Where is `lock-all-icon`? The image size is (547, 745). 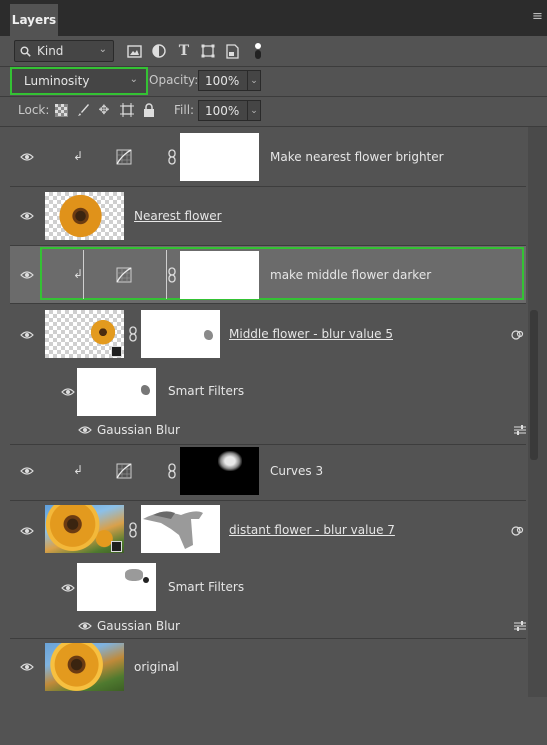 lock-all-icon is located at coordinates (149, 110).